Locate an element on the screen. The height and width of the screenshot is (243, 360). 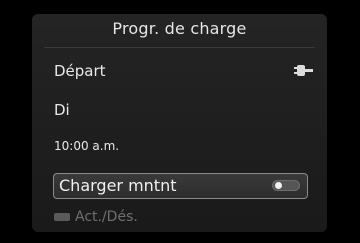
time-row: 10:00 a.m. is located at coordinates (179, 146).